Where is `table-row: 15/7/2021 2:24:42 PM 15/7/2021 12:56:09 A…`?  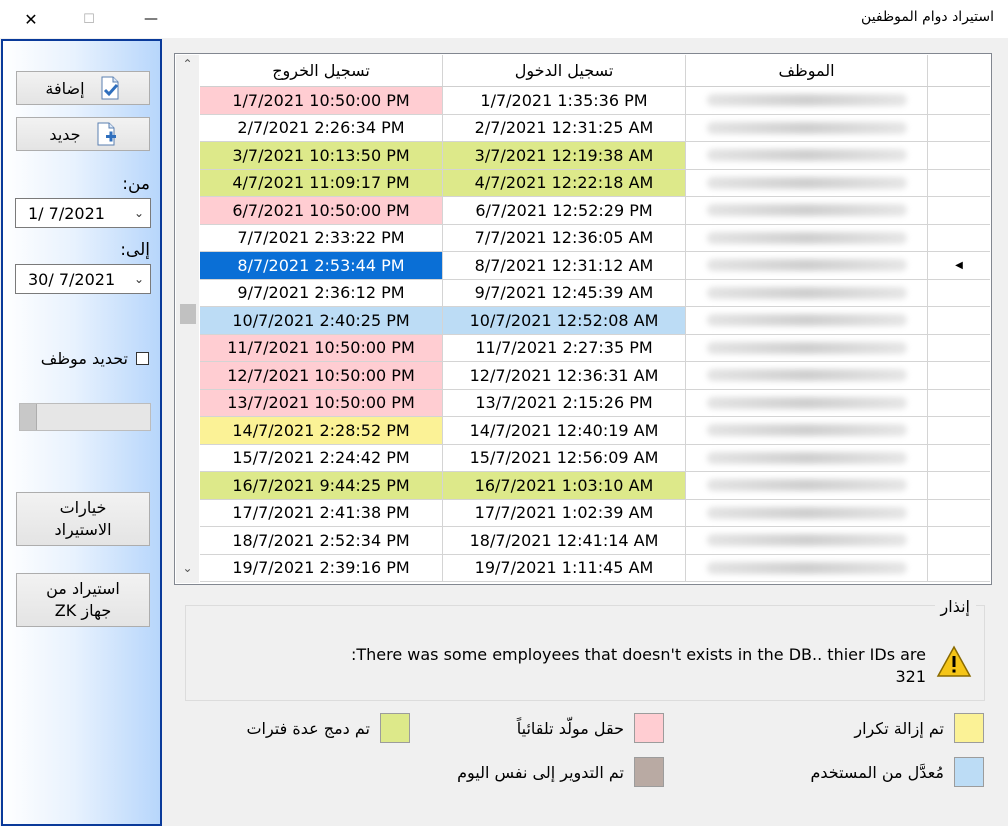
table-row: 15/7/2021 2:24:42 PM 15/7/2021 12:56:09 A… is located at coordinates (595, 458).